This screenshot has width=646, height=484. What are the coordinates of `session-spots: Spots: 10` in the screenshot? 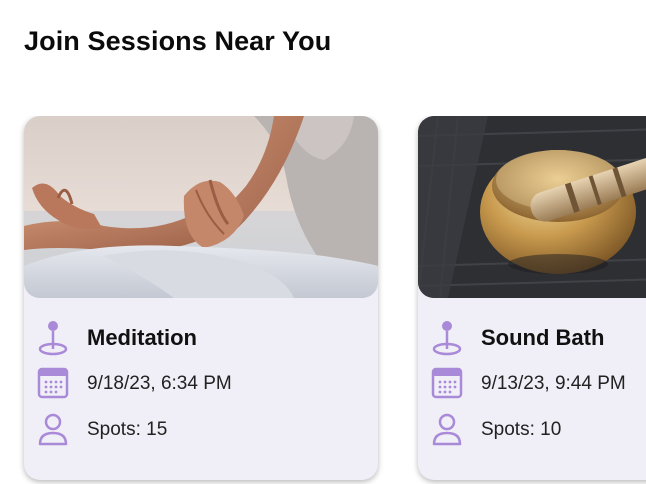 It's located at (521, 429).